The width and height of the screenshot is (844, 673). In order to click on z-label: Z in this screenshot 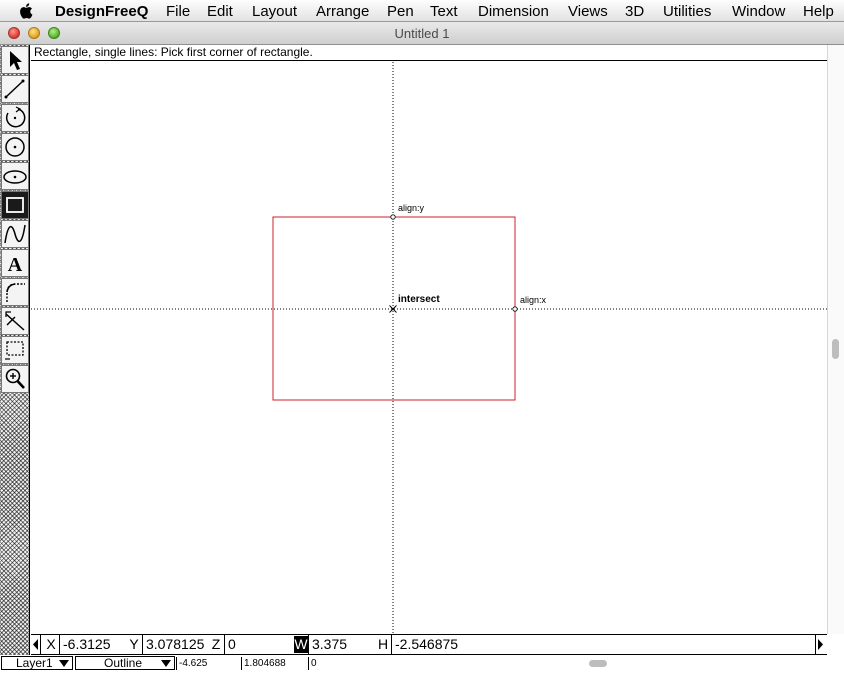, I will do `click(216, 644)`.